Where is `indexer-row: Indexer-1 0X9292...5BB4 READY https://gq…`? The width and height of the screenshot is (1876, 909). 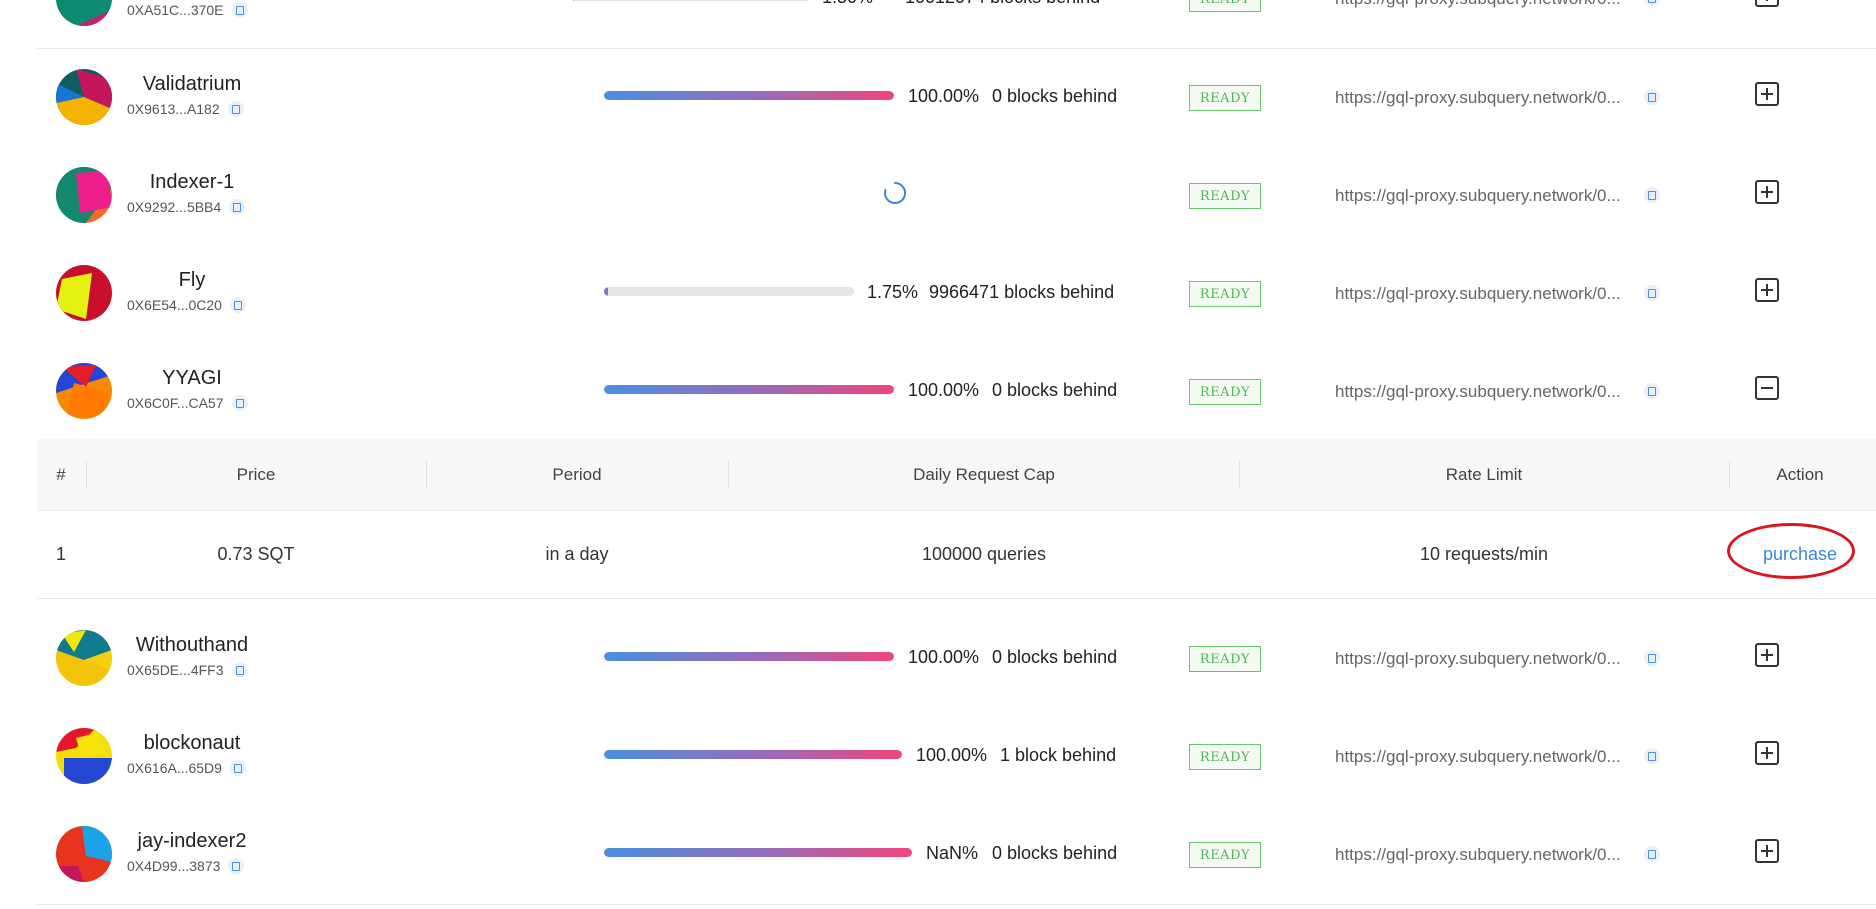
indexer-row: Indexer-1 0X9292...5BB4 READY https://gq… is located at coordinates (956, 196).